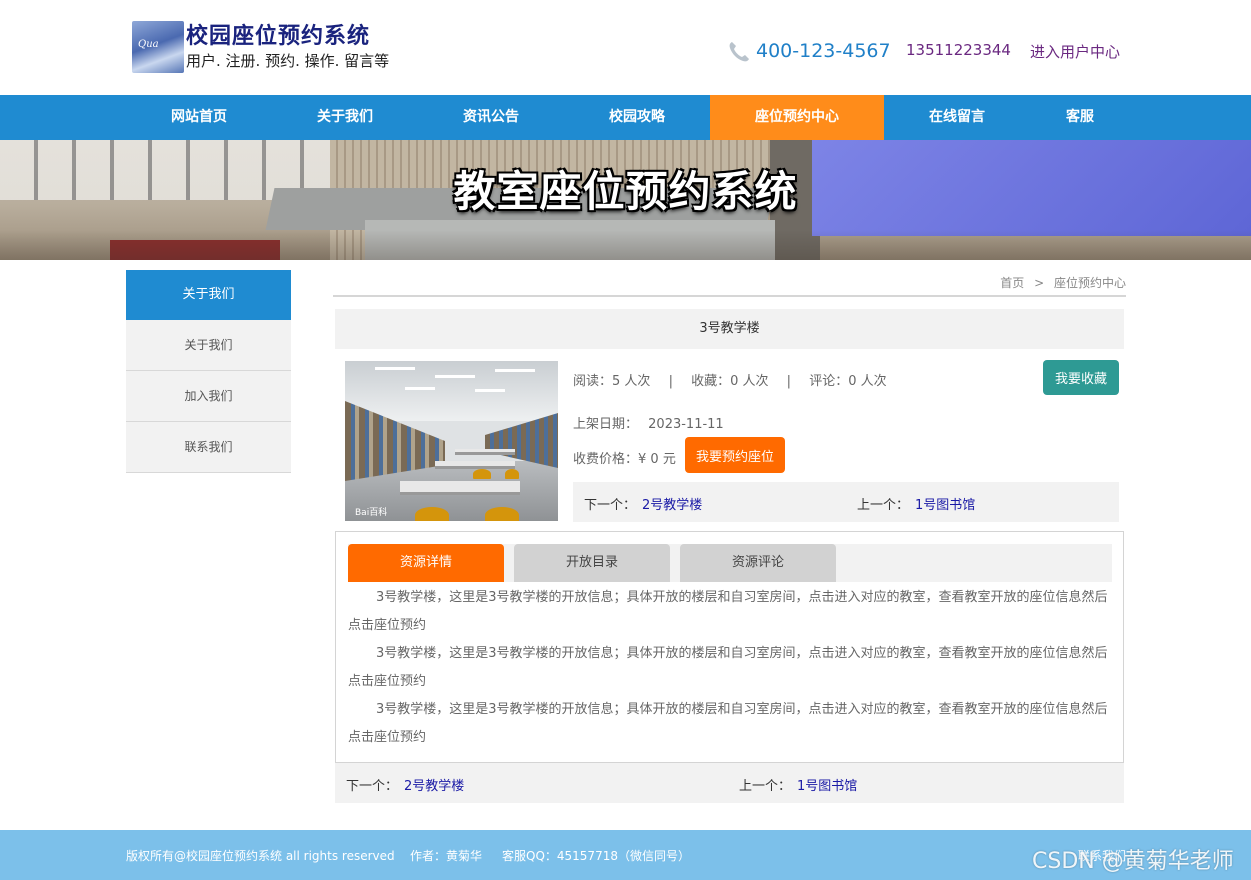 The image size is (1251, 880). What do you see at coordinates (735, 455) in the screenshot?
I see `book-seat-button: 我要预约座位` at bounding box center [735, 455].